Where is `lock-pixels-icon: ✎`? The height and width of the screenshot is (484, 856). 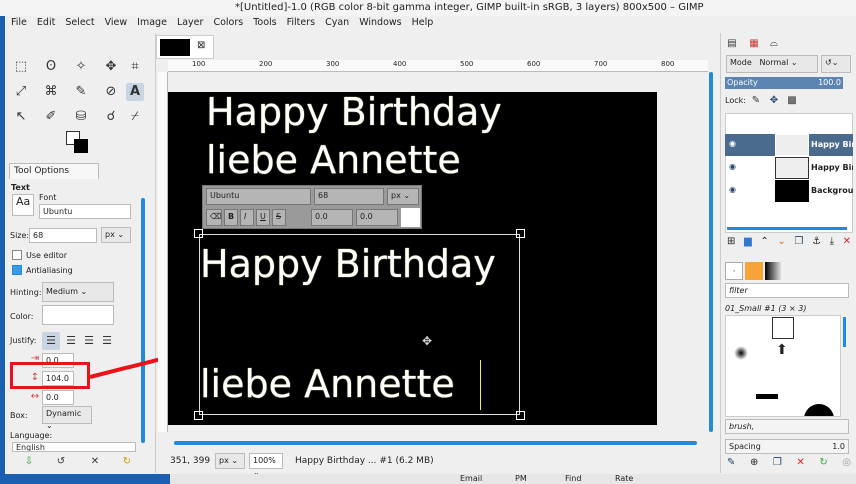
lock-pixels-icon: ✎ is located at coordinates (756, 101).